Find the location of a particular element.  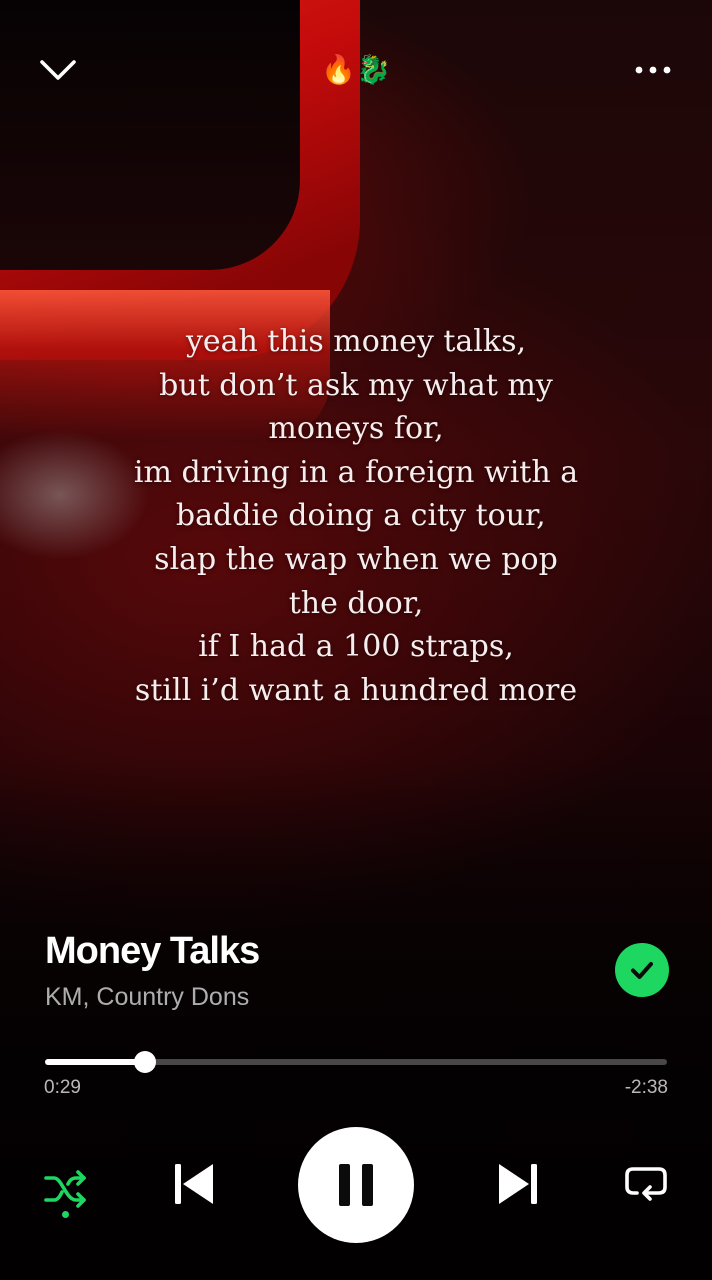

liked-button is located at coordinates (642, 970).